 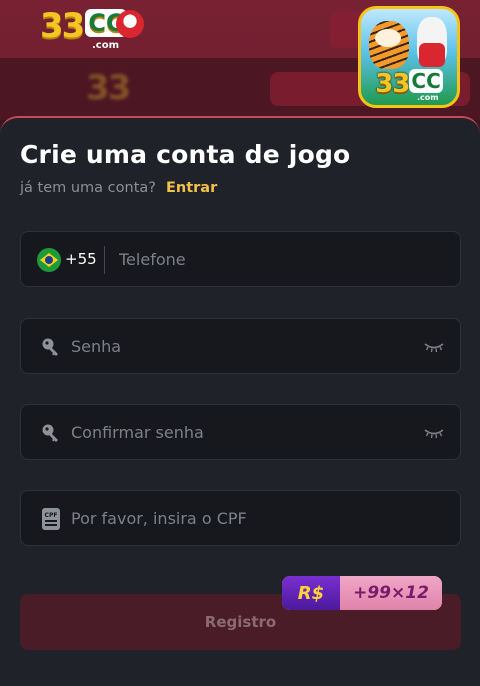 I want to click on password-field, so click(x=240, y=346).